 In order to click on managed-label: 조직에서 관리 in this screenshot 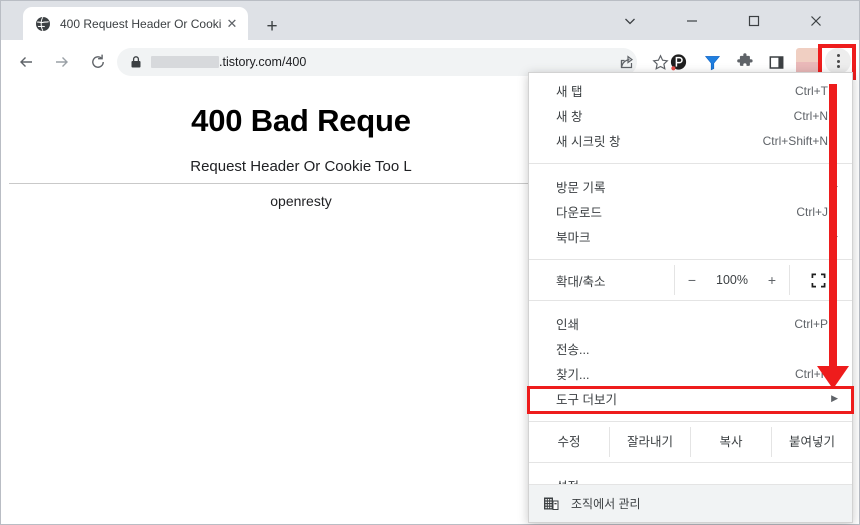, I will do `click(606, 504)`.